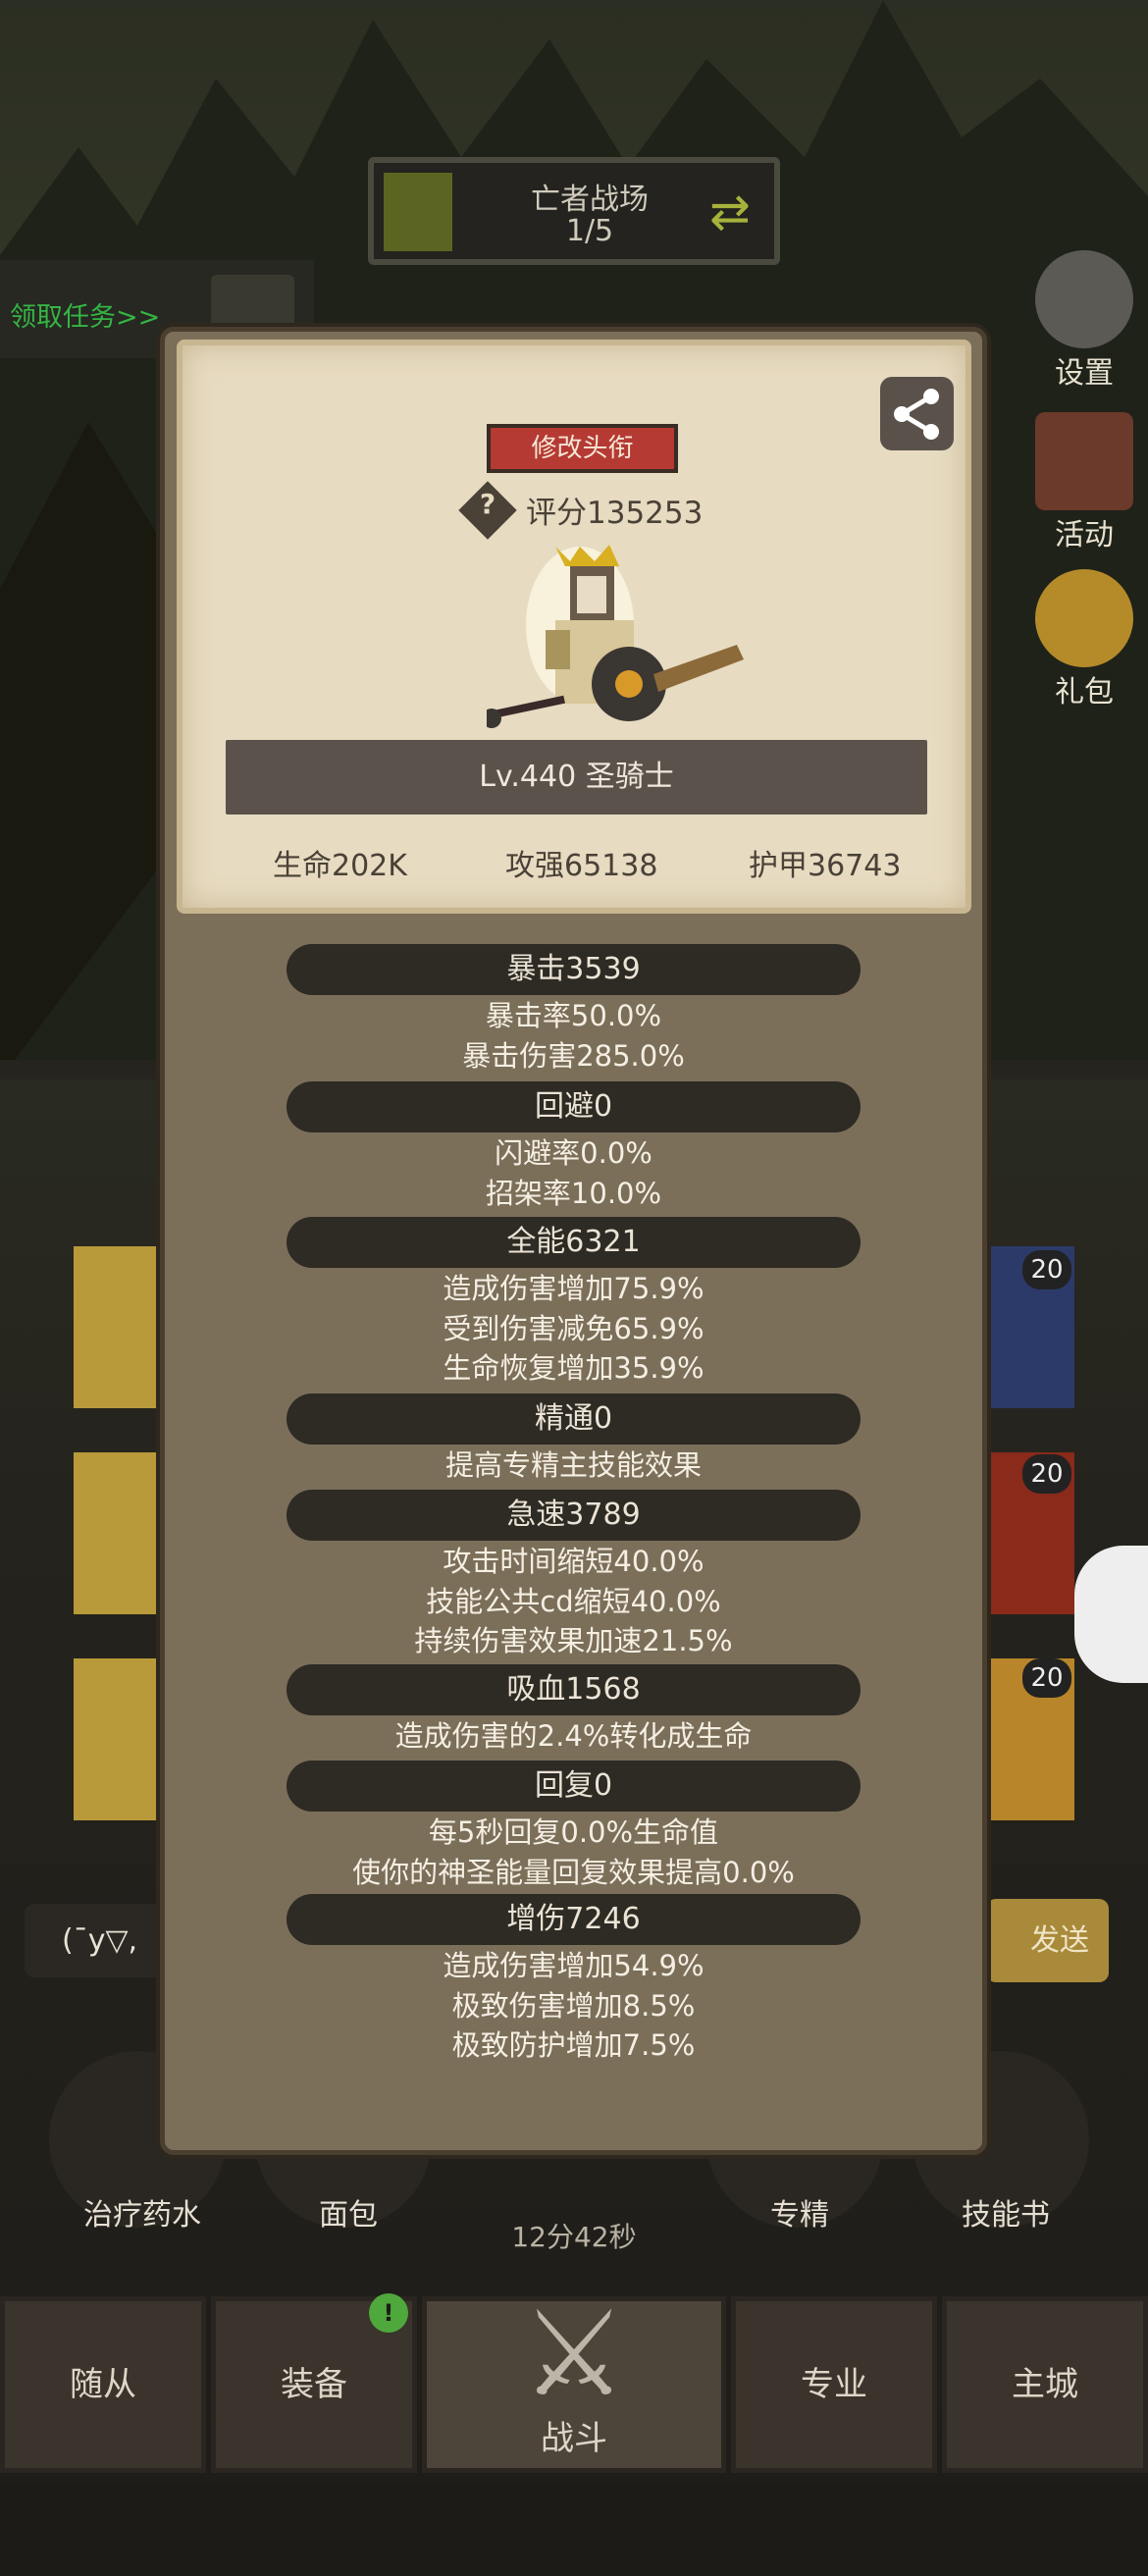 The width and height of the screenshot is (1148, 2576). I want to click on attribute-detail: 提高专精主技能效果, so click(573, 1465).